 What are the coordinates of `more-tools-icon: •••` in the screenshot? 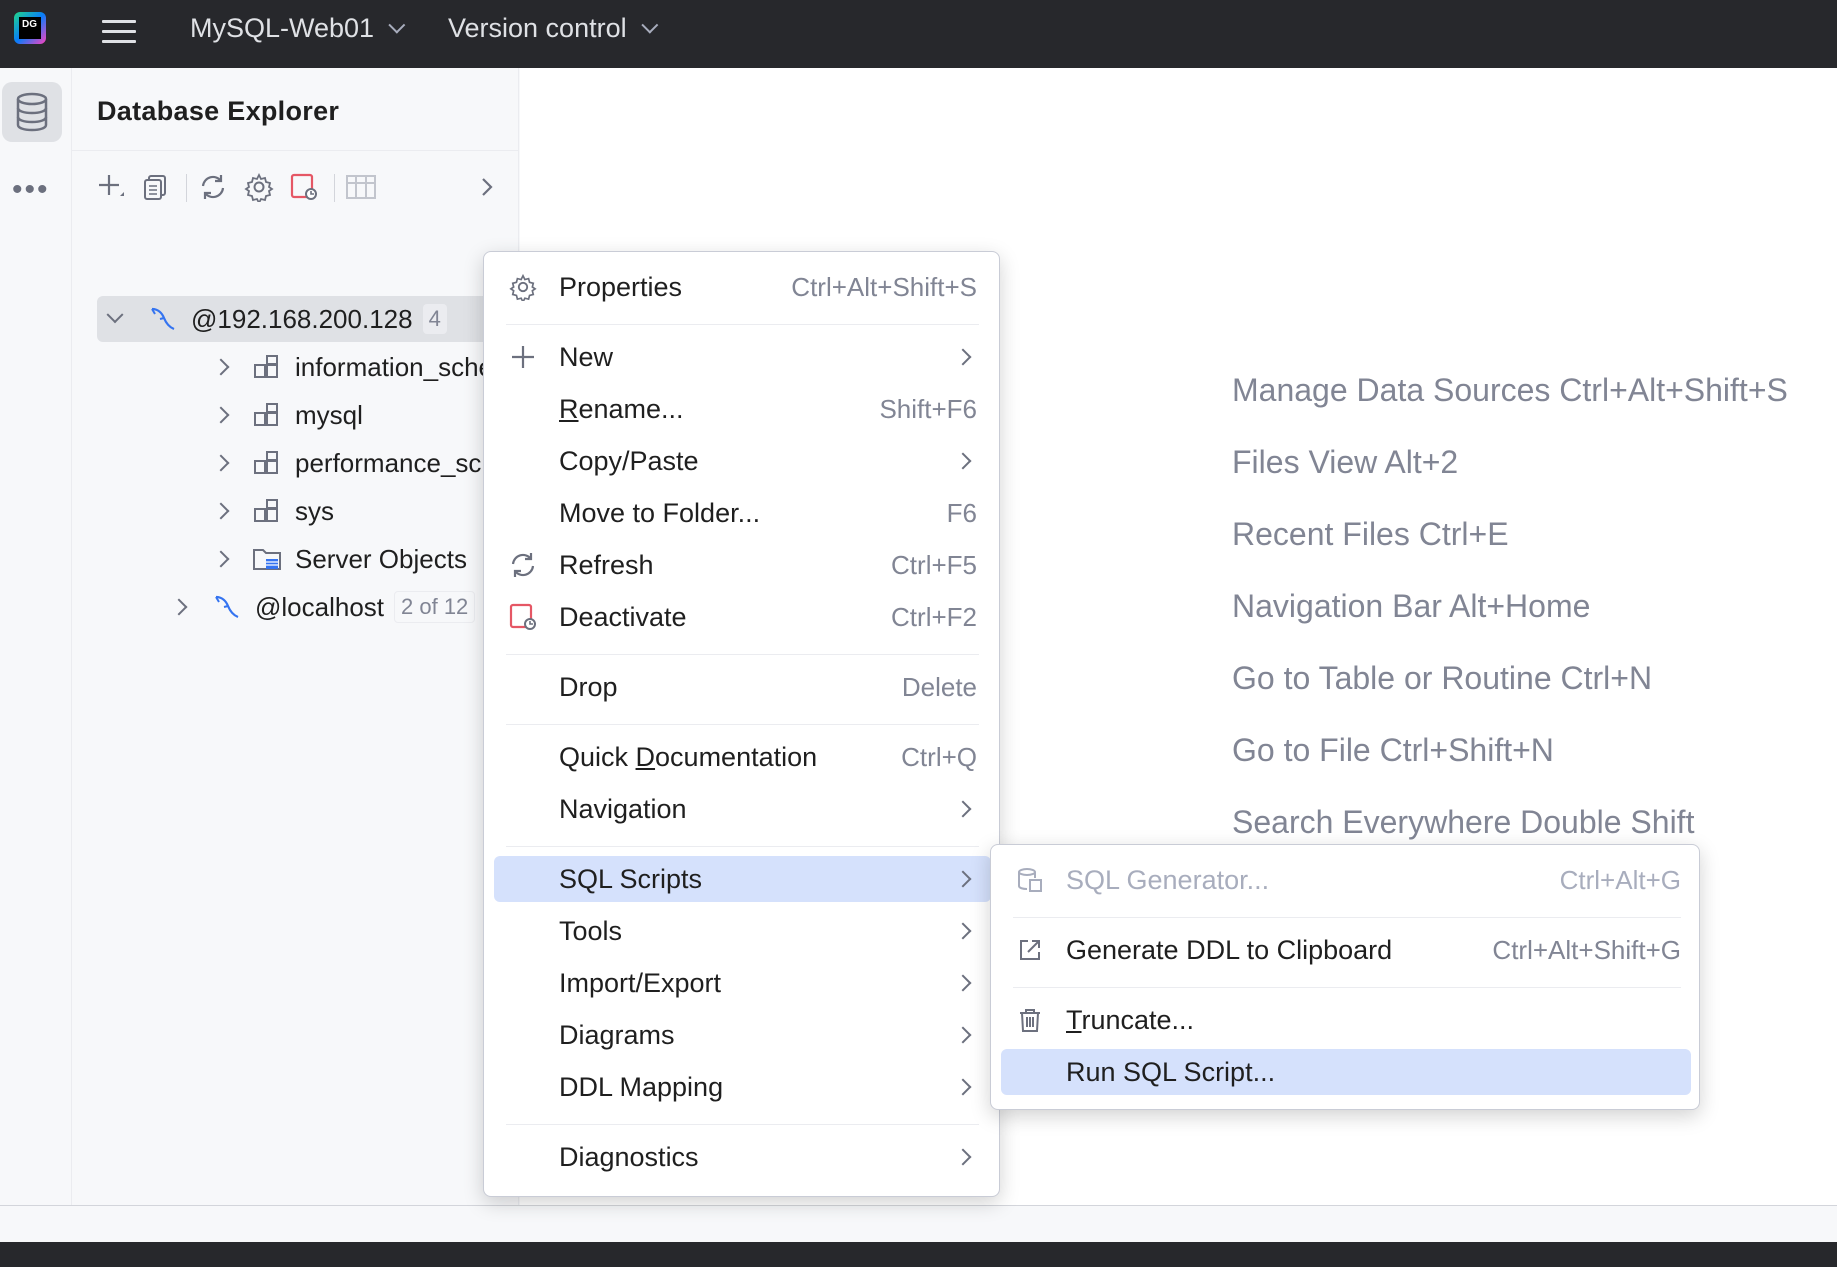 It's located at (31, 190).